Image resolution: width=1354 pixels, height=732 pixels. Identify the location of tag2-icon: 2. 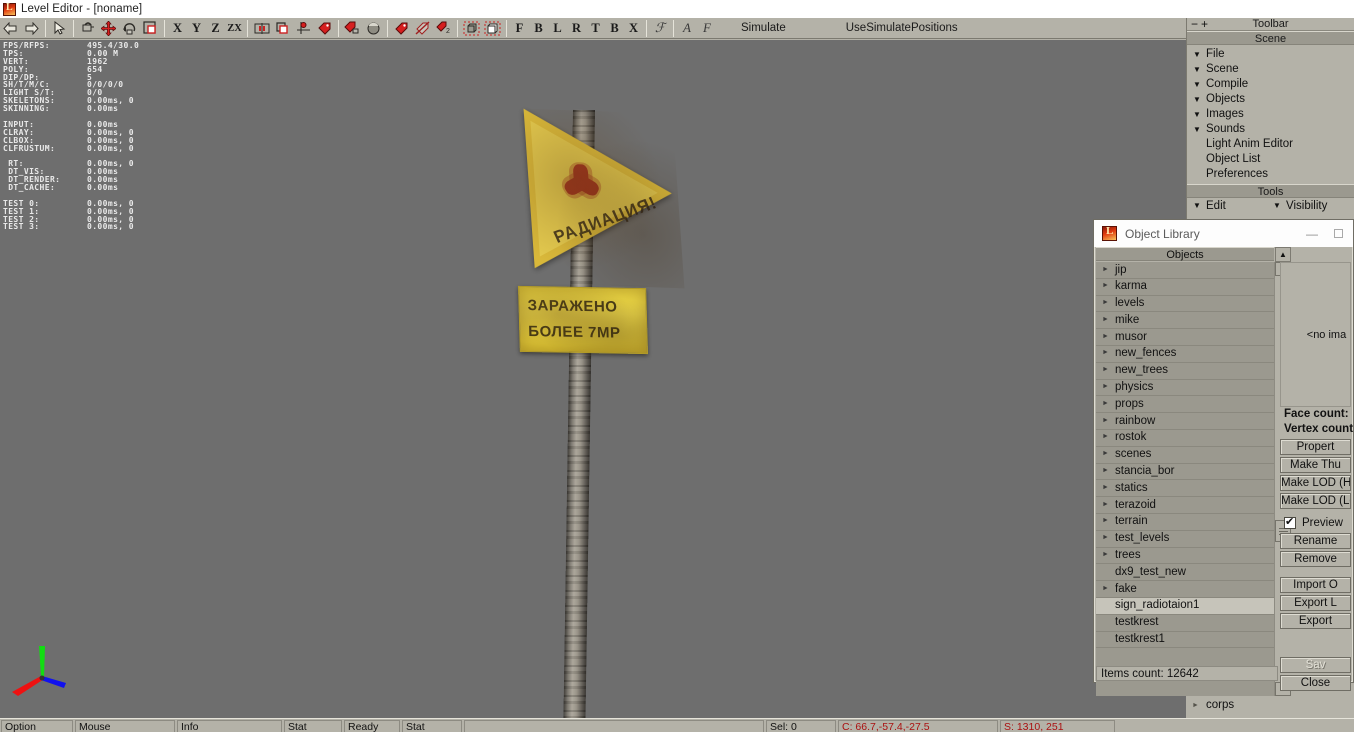
(443, 28).